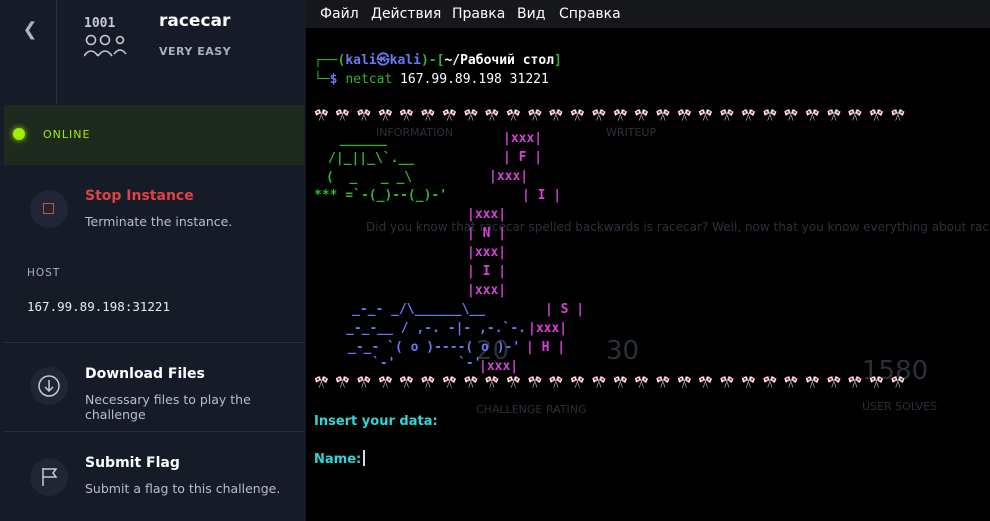  I want to click on menu-view: Вид, so click(531, 14).